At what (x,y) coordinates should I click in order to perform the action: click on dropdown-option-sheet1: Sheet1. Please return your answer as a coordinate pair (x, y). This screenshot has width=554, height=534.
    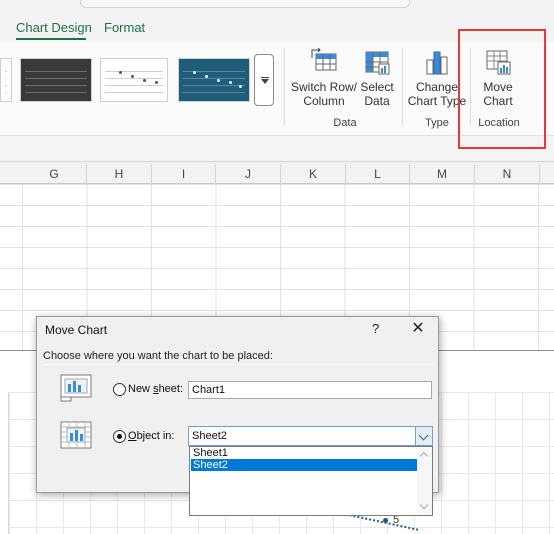
    Looking at the image, I should click on (304, 453).